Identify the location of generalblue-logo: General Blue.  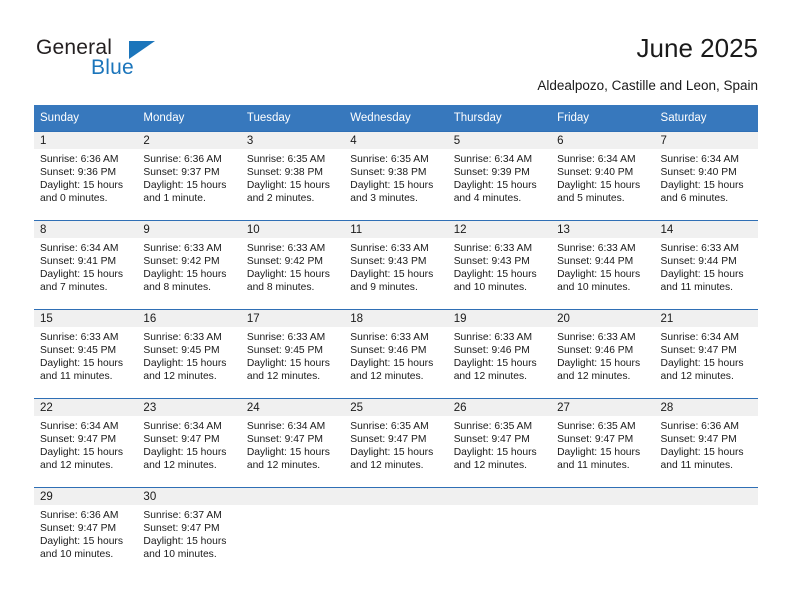
(136, 61).